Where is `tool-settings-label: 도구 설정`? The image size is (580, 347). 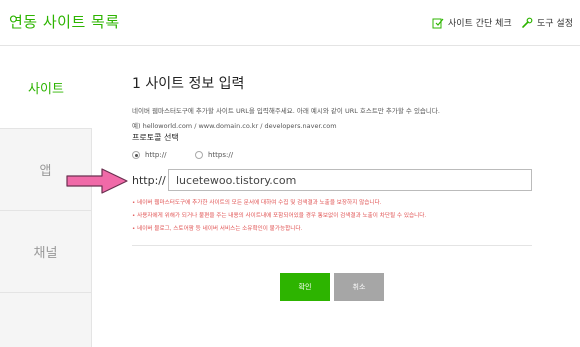
tool-settings-label: 도구 설정 is located at coordinates (555, 24).